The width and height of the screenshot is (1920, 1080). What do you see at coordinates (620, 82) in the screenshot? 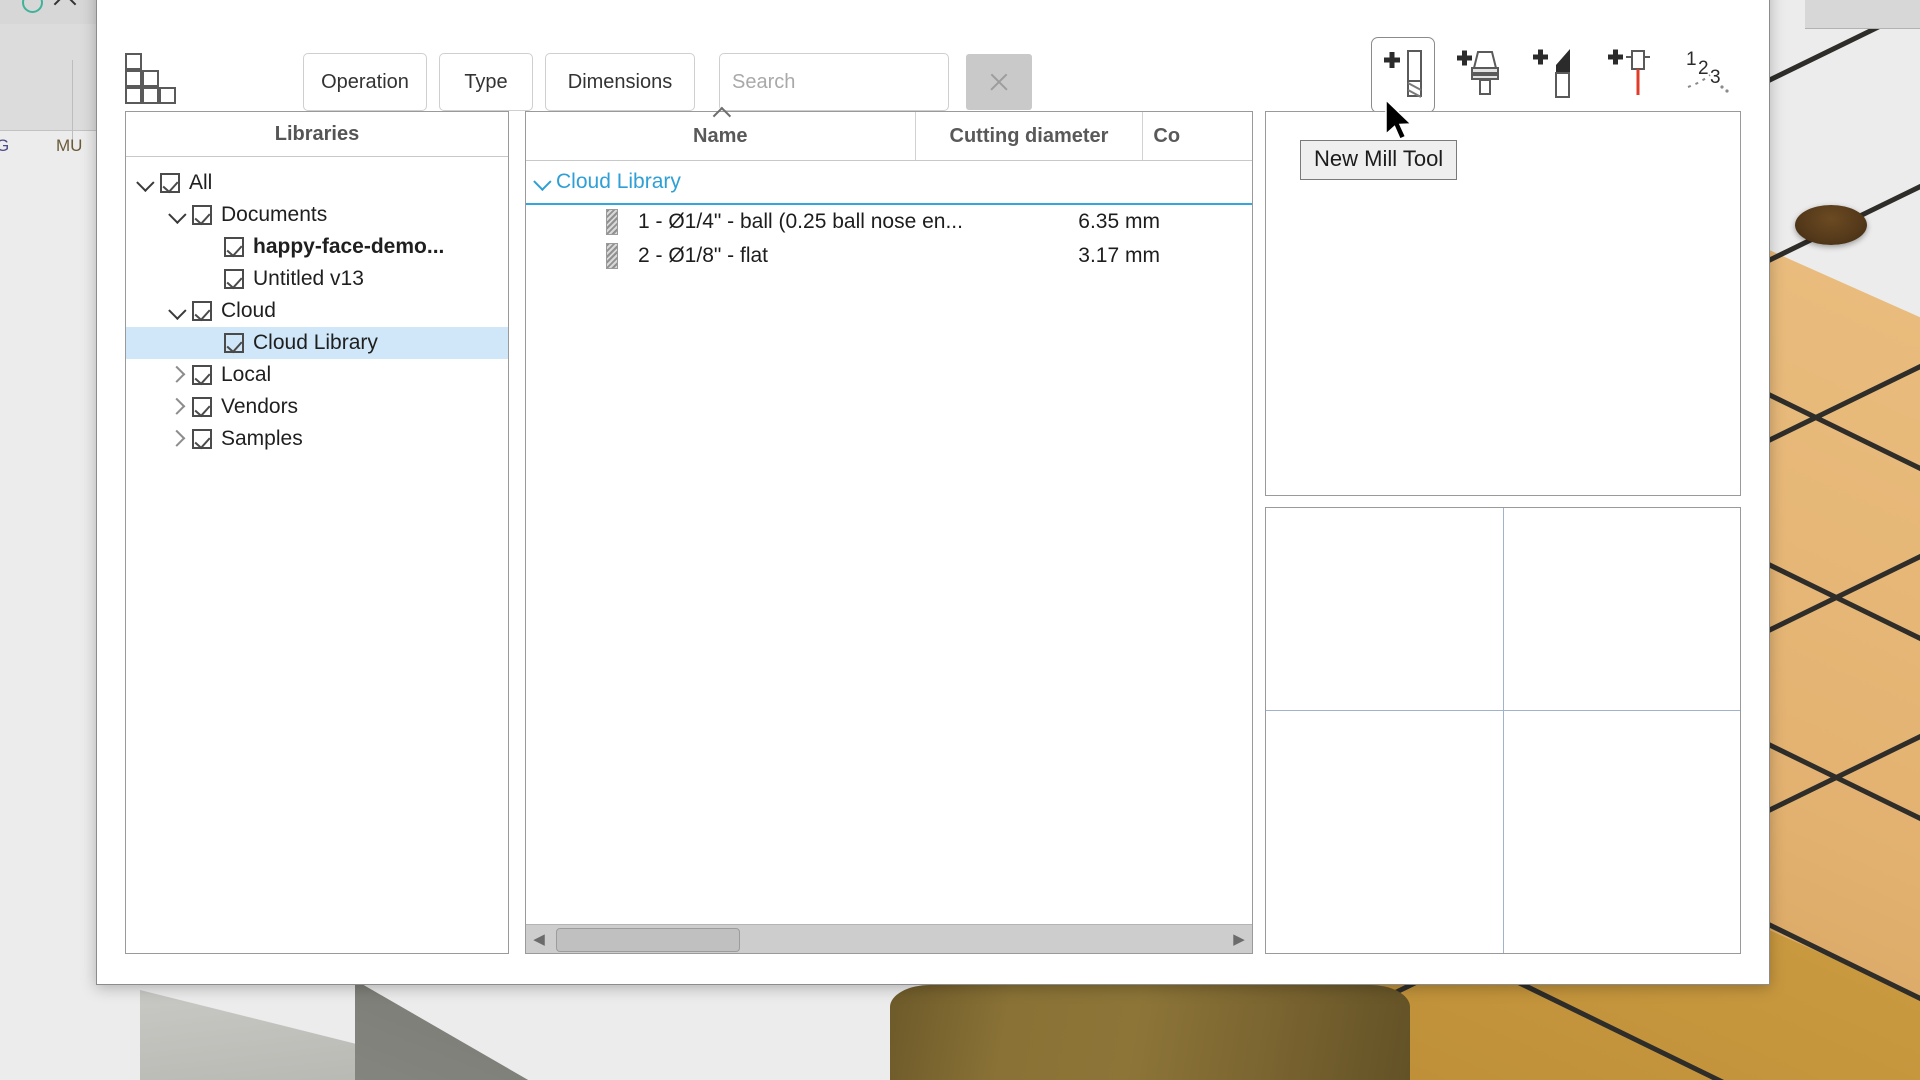
I see `filter-dimensions-button: Dimensions` at bounding box center [620, 82].